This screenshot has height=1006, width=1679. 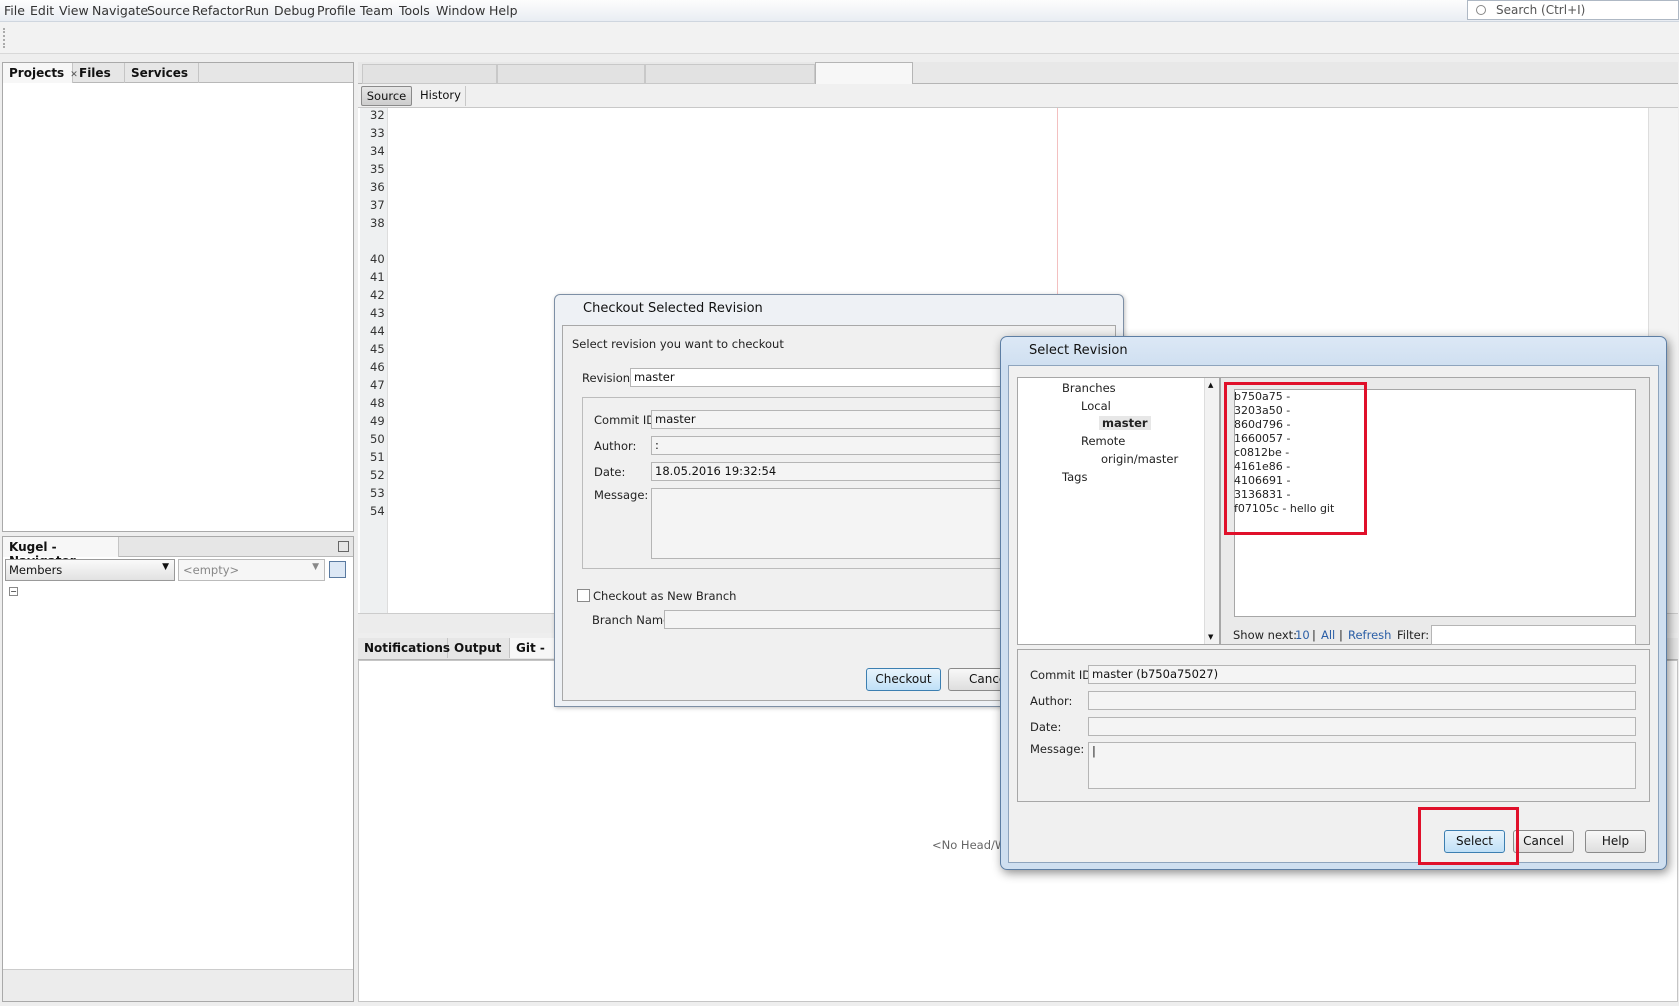 What do you see at coordinates (13, 591) in the screenshot?
I see `collapse-icon: −` at bounding box center [13, 591].